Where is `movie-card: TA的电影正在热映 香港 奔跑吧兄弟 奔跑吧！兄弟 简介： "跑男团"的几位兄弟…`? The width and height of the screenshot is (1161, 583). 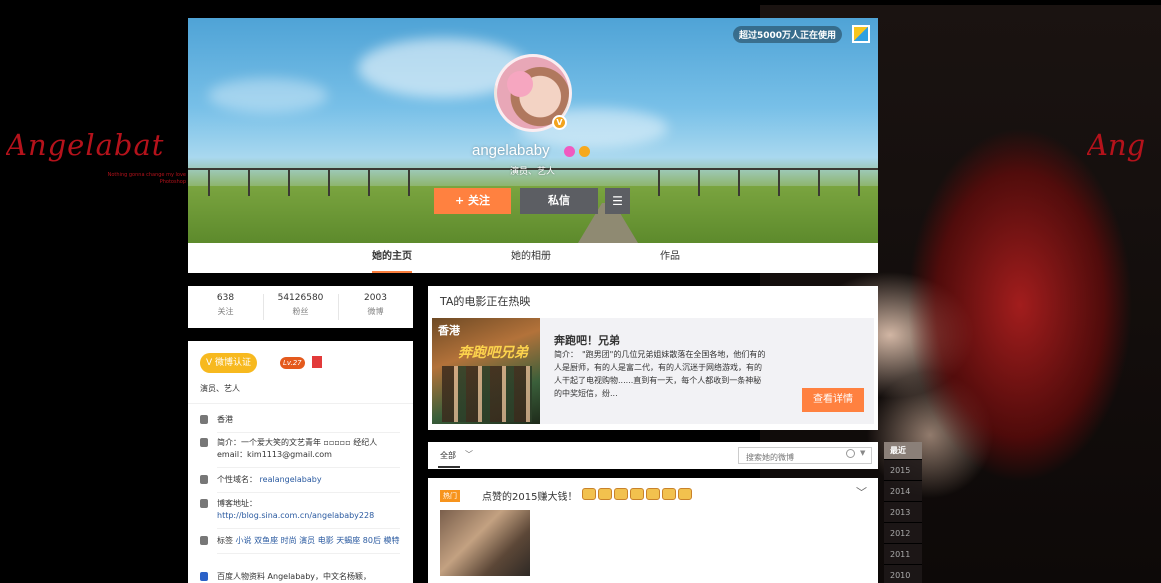 movie-card: TA的电影正在热映 香港 奔跑吧兄弟 奔跑吧！兄弟 简介： "跑男团"的几位兄弟… is located at coordinates (653, 358).